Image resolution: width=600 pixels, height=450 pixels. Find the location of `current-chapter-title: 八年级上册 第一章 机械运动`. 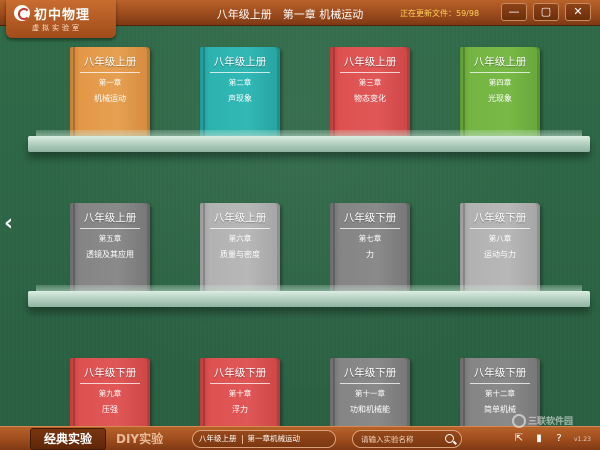

current-chapter-title: 八年级上册 第一章 机械运动 is located at coordinates (290, 14).